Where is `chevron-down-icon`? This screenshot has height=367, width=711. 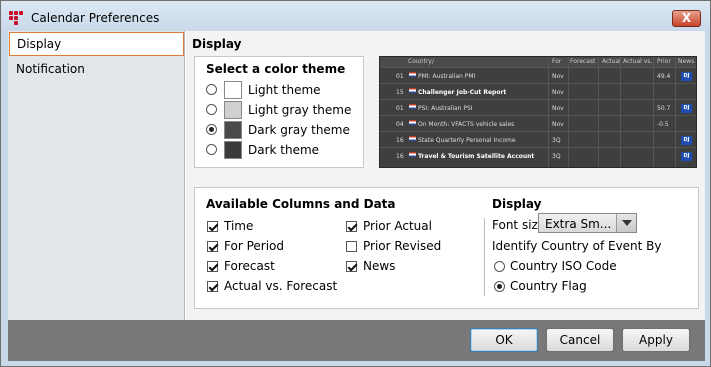 chevron-down-icon is located at coordinates (626, 223).